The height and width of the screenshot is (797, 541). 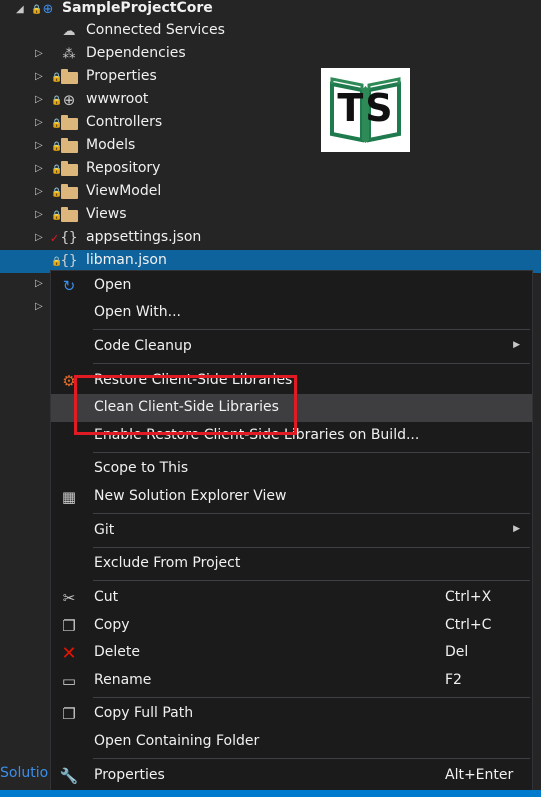 What do you see at coordinates (457, 652) in the screenshot?
I see `menu-item-shortcut: Del` at bounding box center [457, 652].